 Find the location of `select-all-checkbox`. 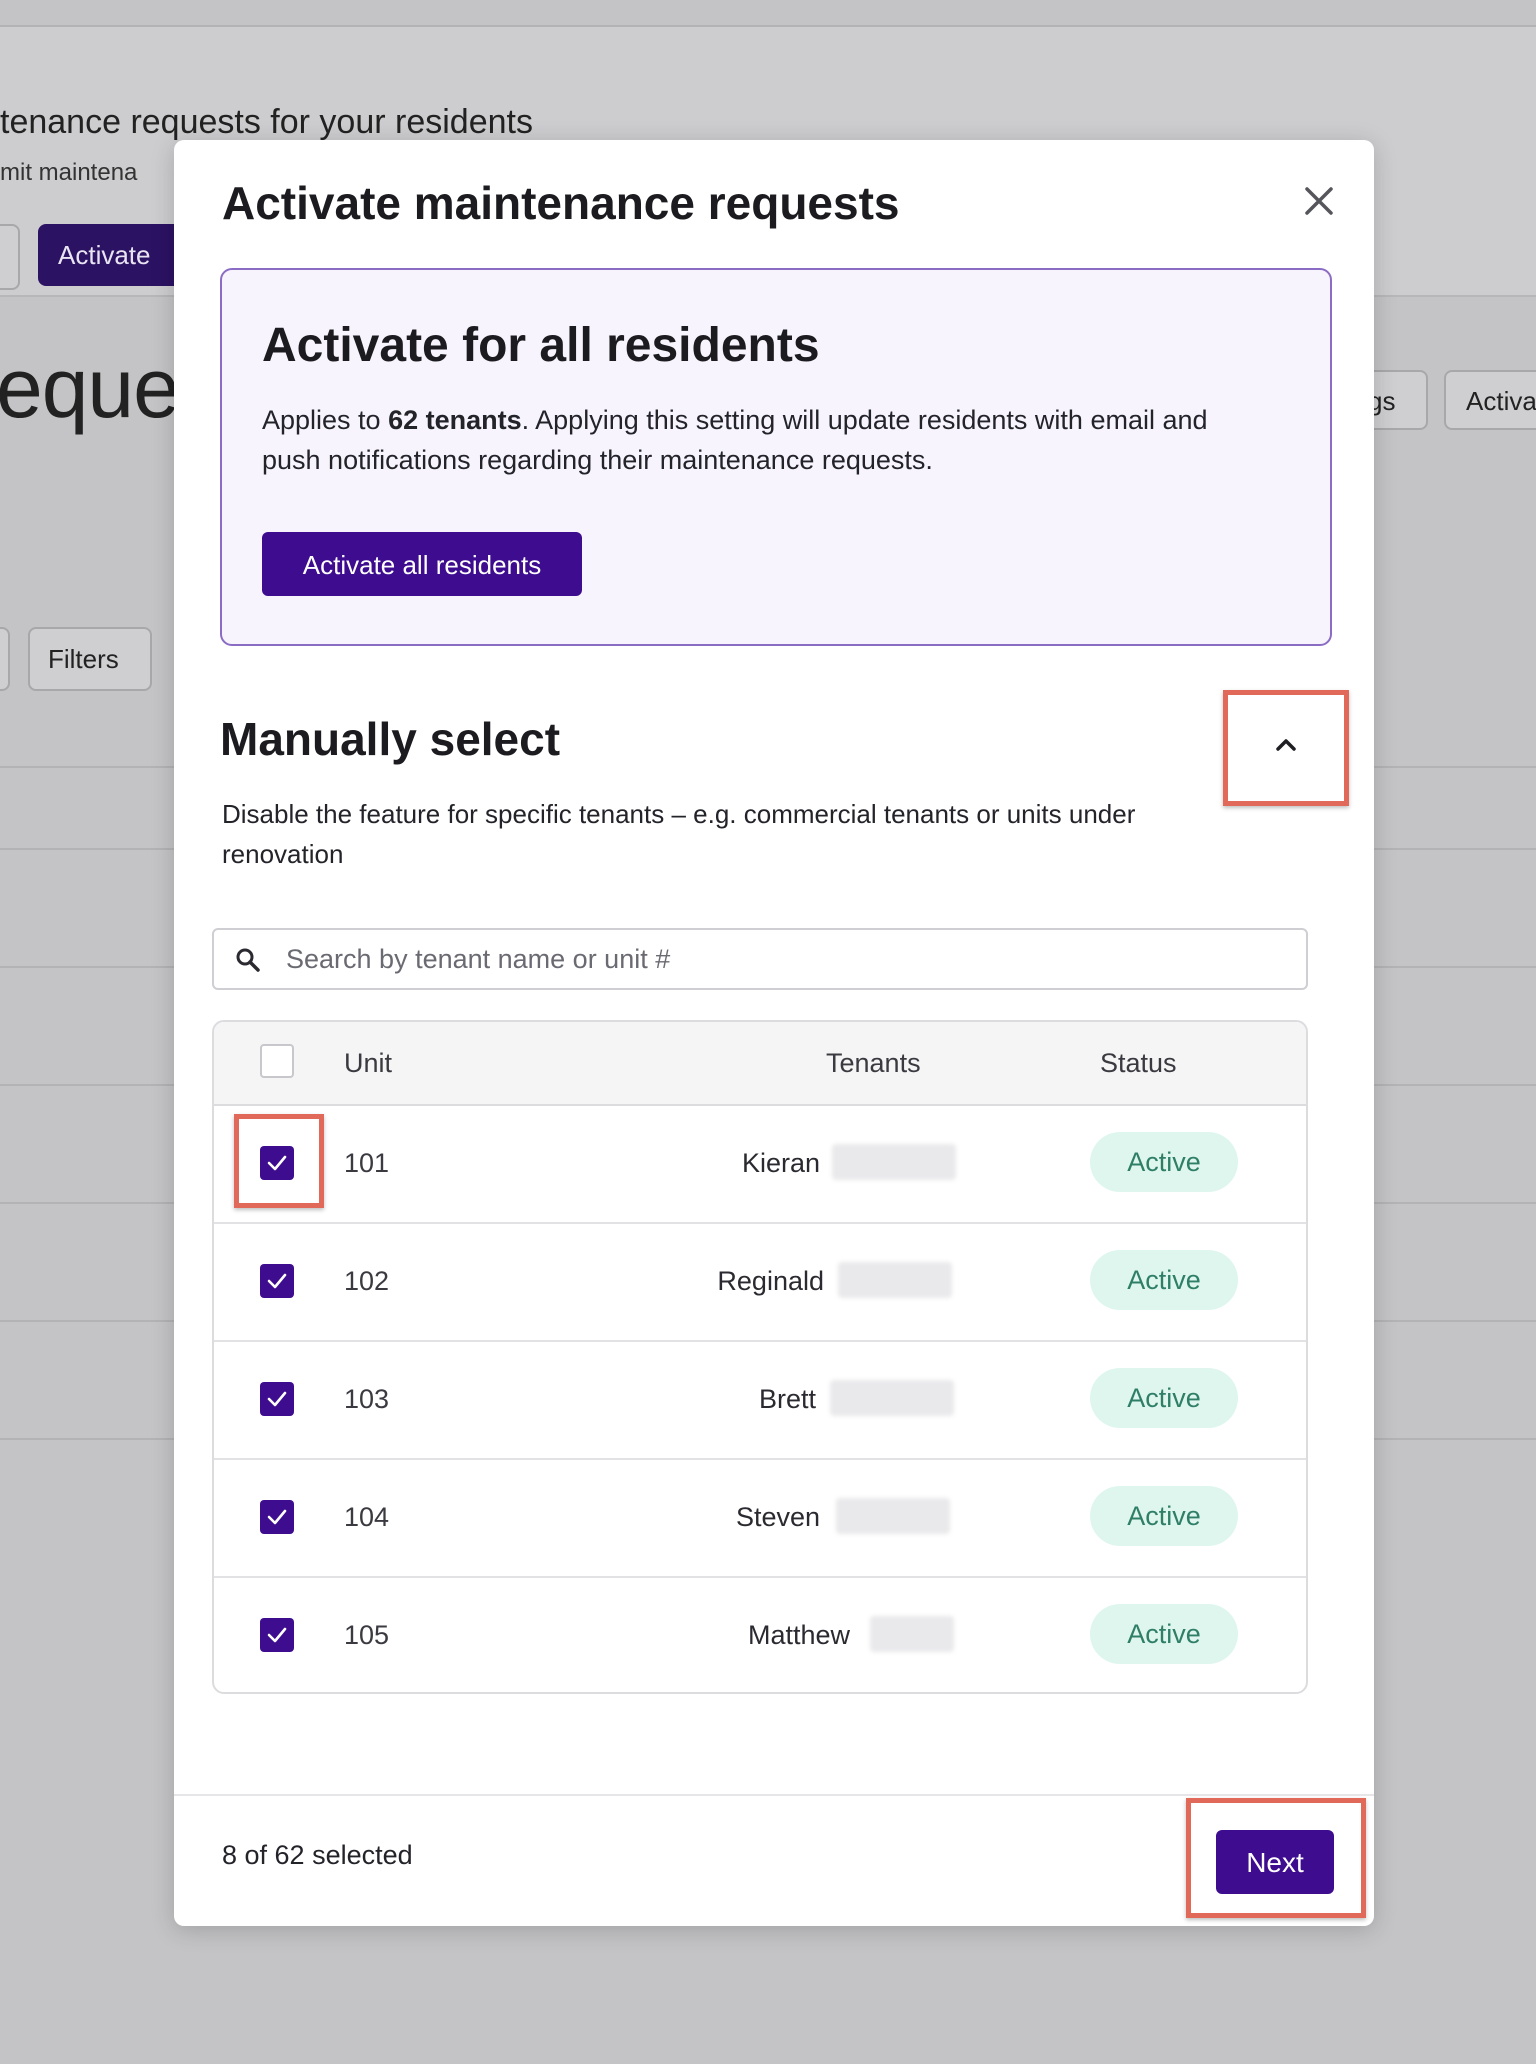

select-all-checkbox is located at coordinates (277, 1061).